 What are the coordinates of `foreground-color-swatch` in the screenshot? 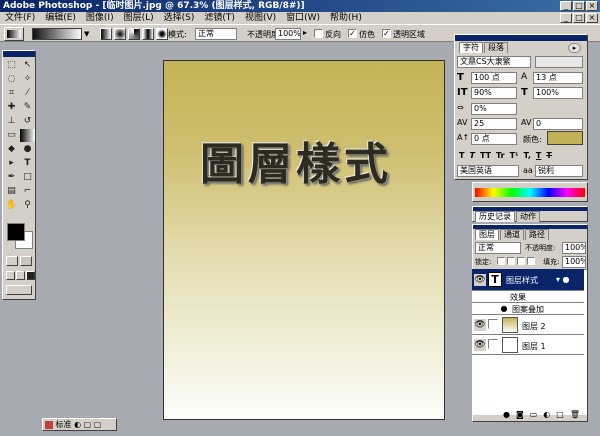 It's located at (16, 232).